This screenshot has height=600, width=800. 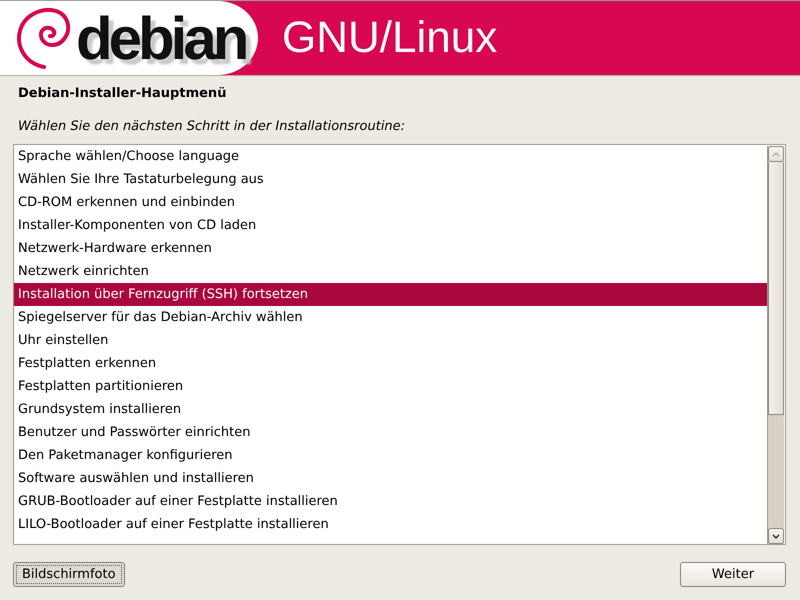 What do you see at coordinates (776, 288) in the screenshot?
I see `scrollbar-thumb` at bounding box center [776, 288].